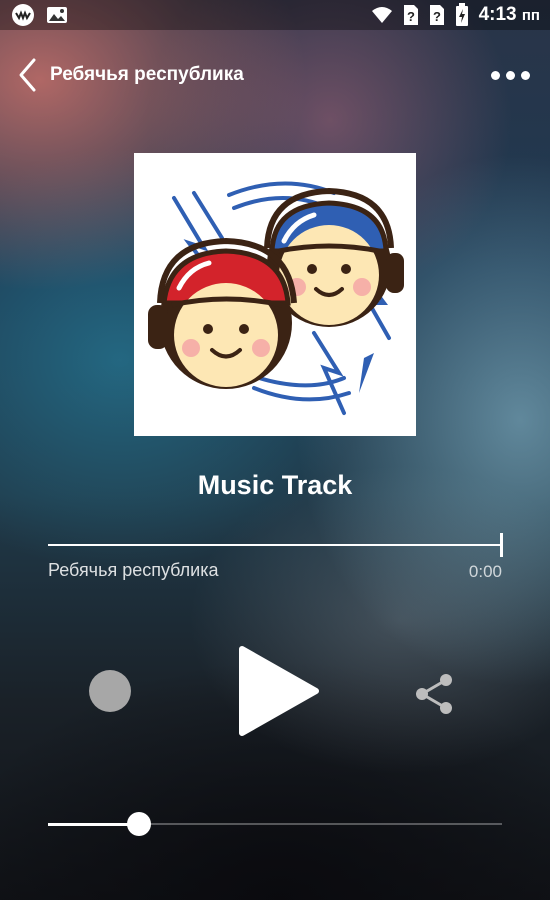  I want to click on share-icon, so click(434, 694).